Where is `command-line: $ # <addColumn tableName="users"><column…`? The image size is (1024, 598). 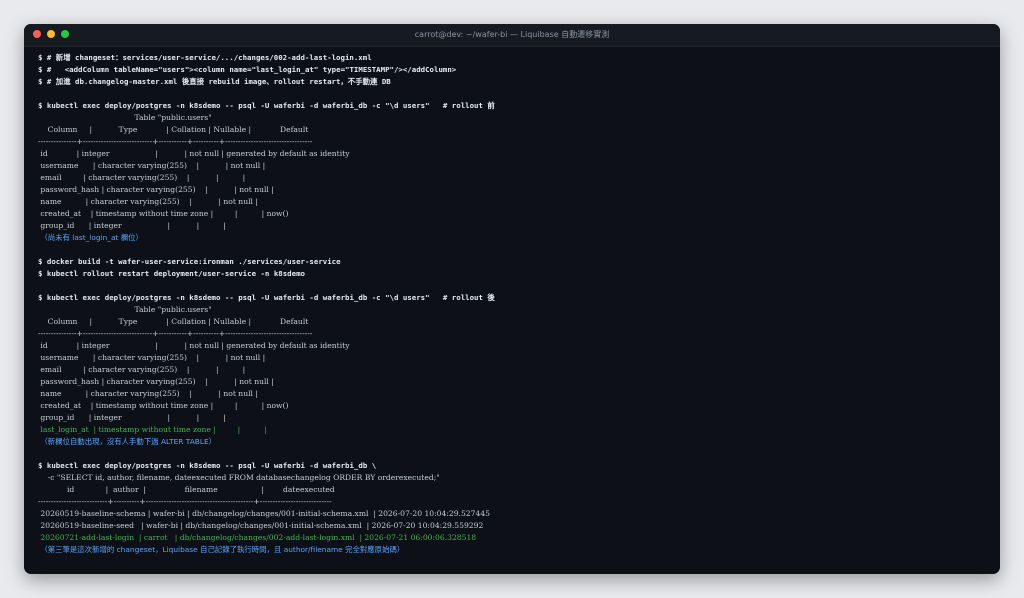
command-line: $ # <addColumn tableName="users"><column… is located at coordinates (247, 69).